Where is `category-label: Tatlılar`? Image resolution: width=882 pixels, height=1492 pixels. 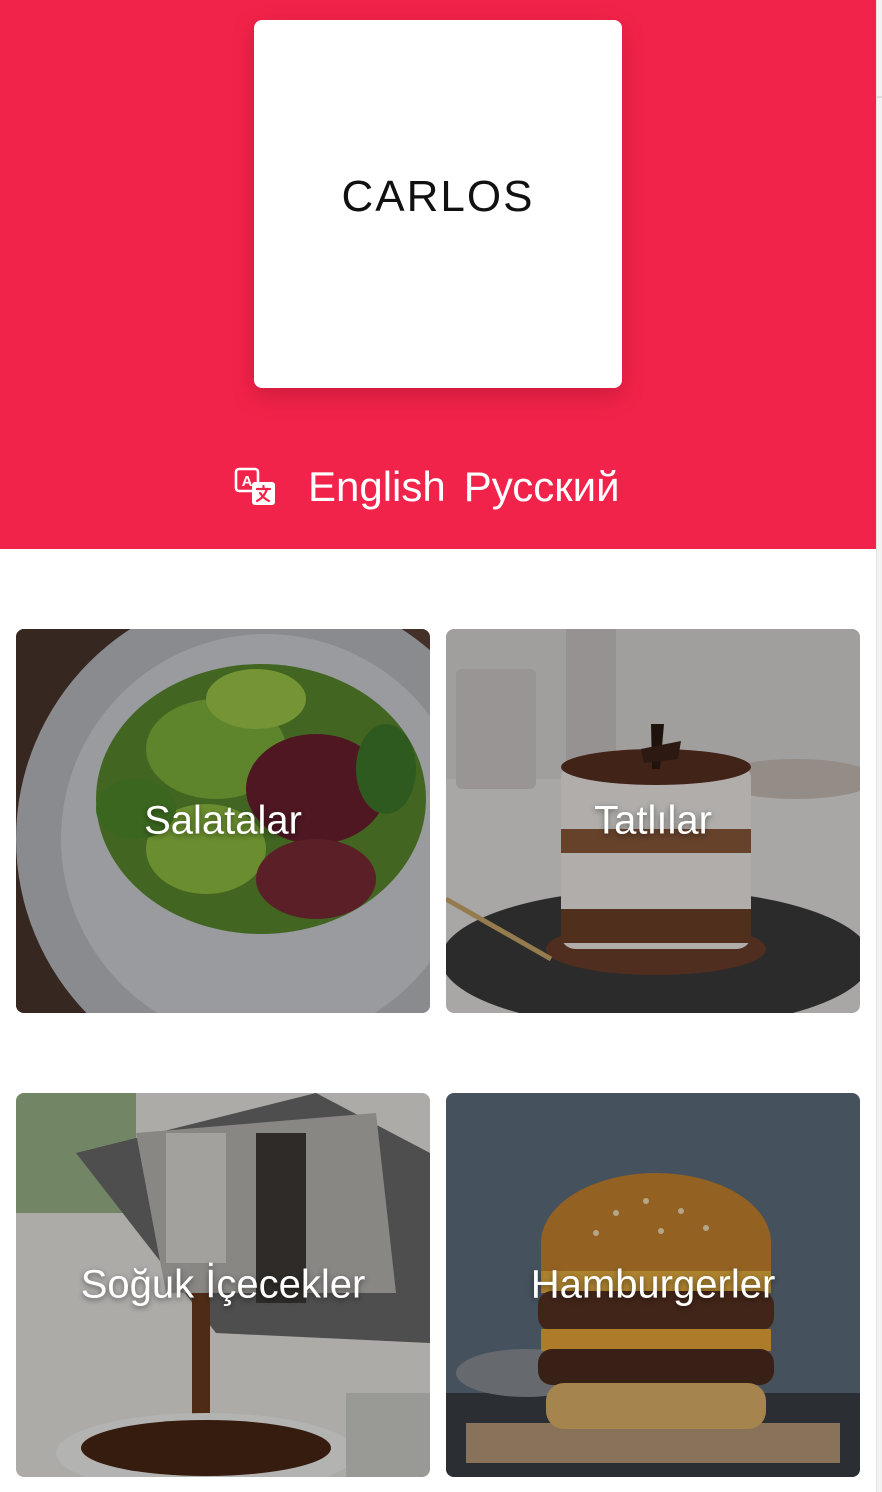 category-label: Tatlılar is located at coordinates (653, 820).